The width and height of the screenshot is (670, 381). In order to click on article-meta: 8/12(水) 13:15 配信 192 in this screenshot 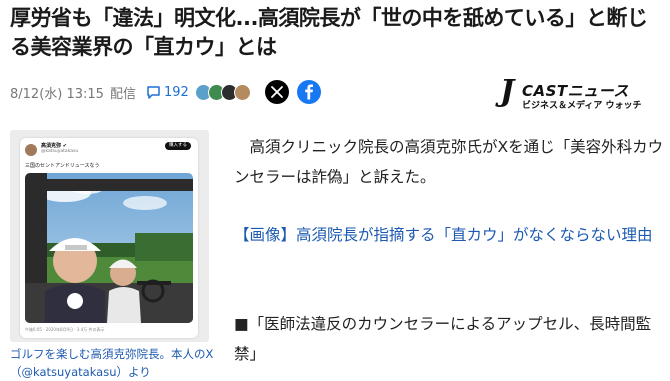, I will do `click(165, 92)`.